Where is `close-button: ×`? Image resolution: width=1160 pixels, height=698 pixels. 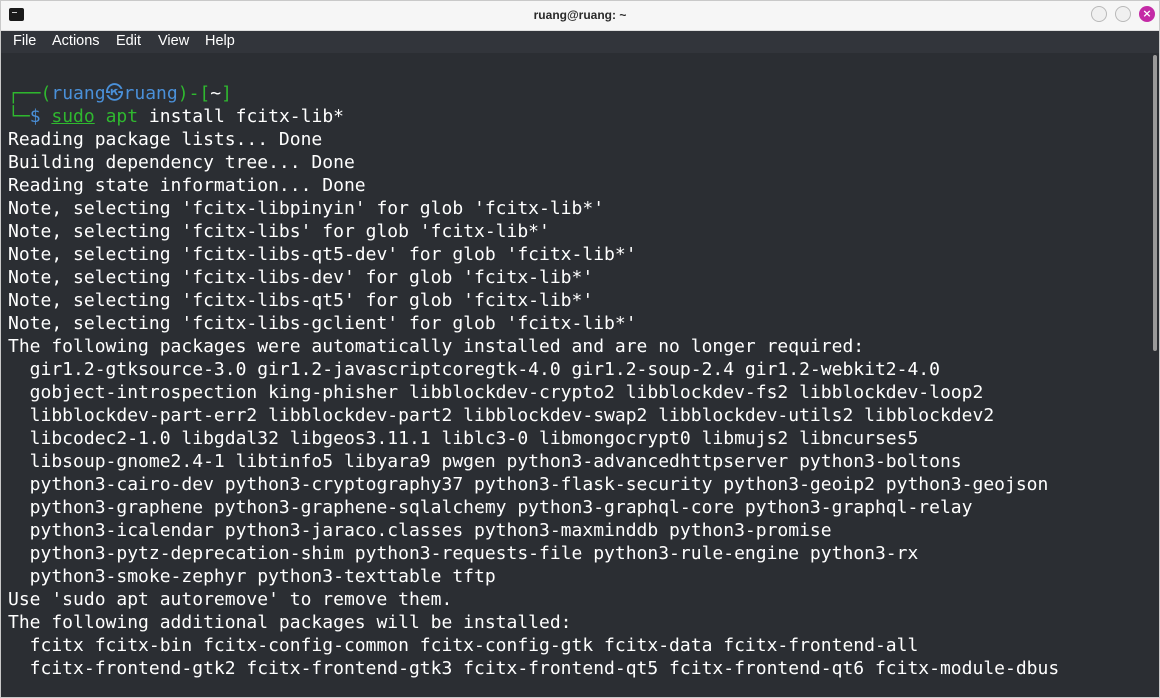 close-button: × is located at coordinates (1147, 14).